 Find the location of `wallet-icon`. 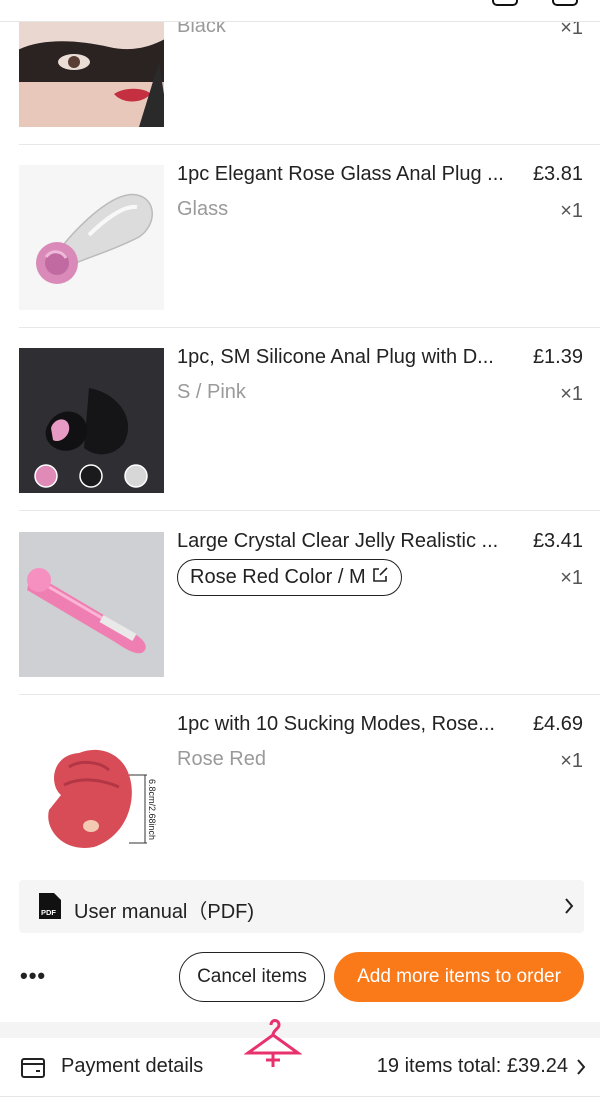

wallet-icon is located at coordinates (33, 1070).